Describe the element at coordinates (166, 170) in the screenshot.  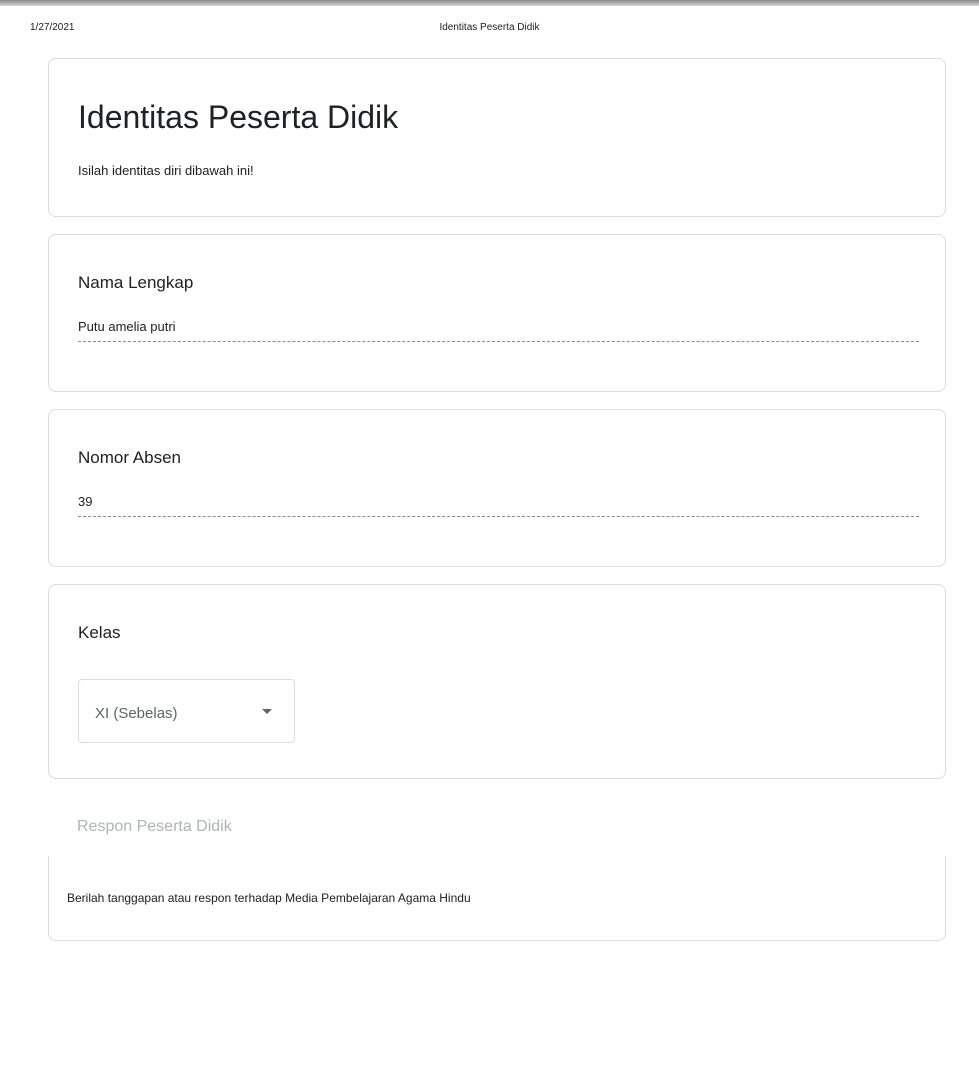
I see `form-description: Isilah identitas diri dibawah ini!` at that location.